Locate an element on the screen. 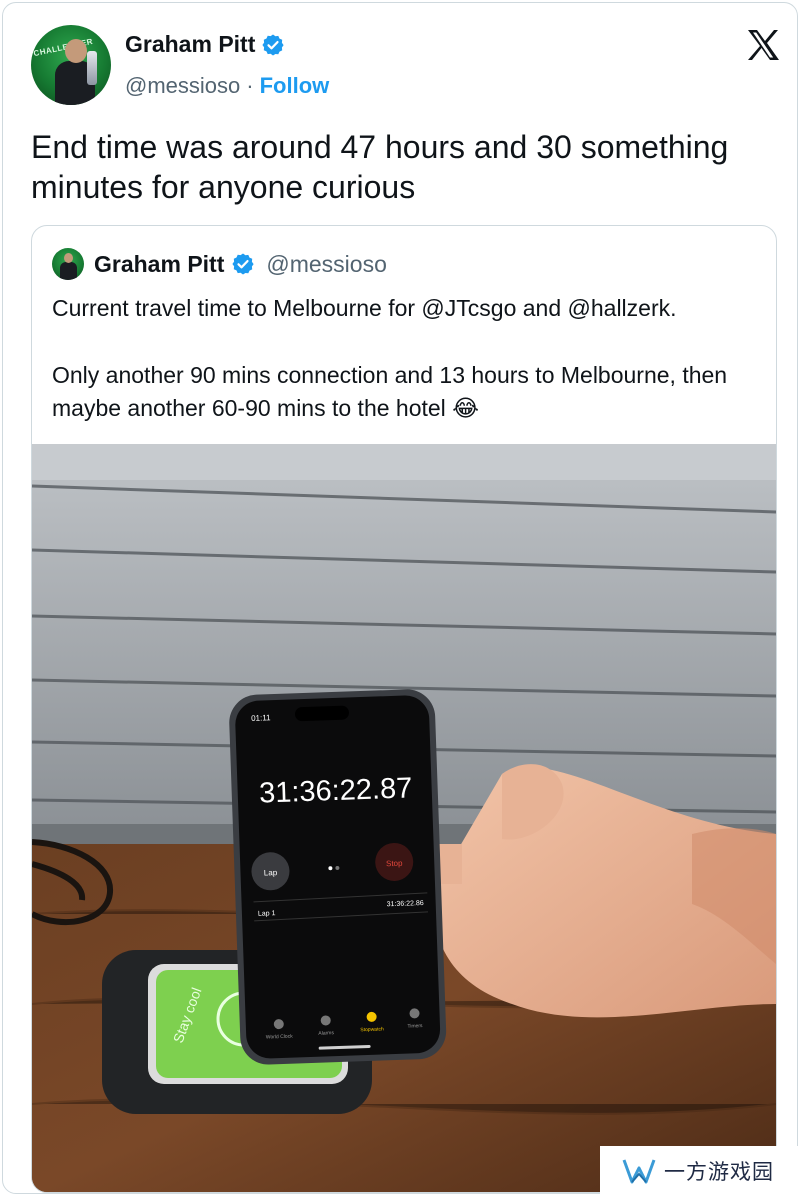  lap-row-label: Lap 1 is located at coordinates (267, 914).